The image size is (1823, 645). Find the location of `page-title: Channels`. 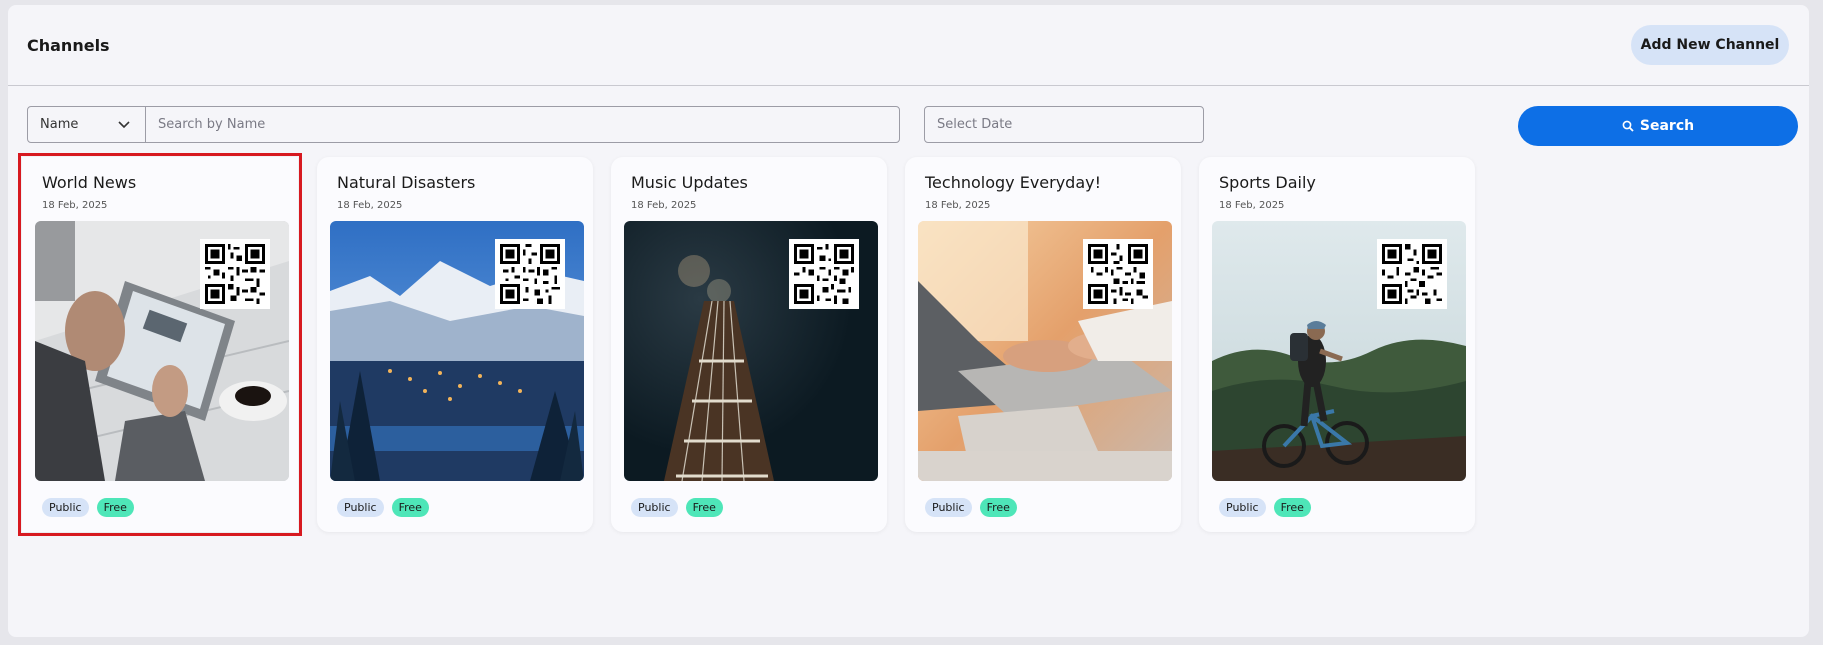

page-title: Channels is located at coordinates (68, 45).